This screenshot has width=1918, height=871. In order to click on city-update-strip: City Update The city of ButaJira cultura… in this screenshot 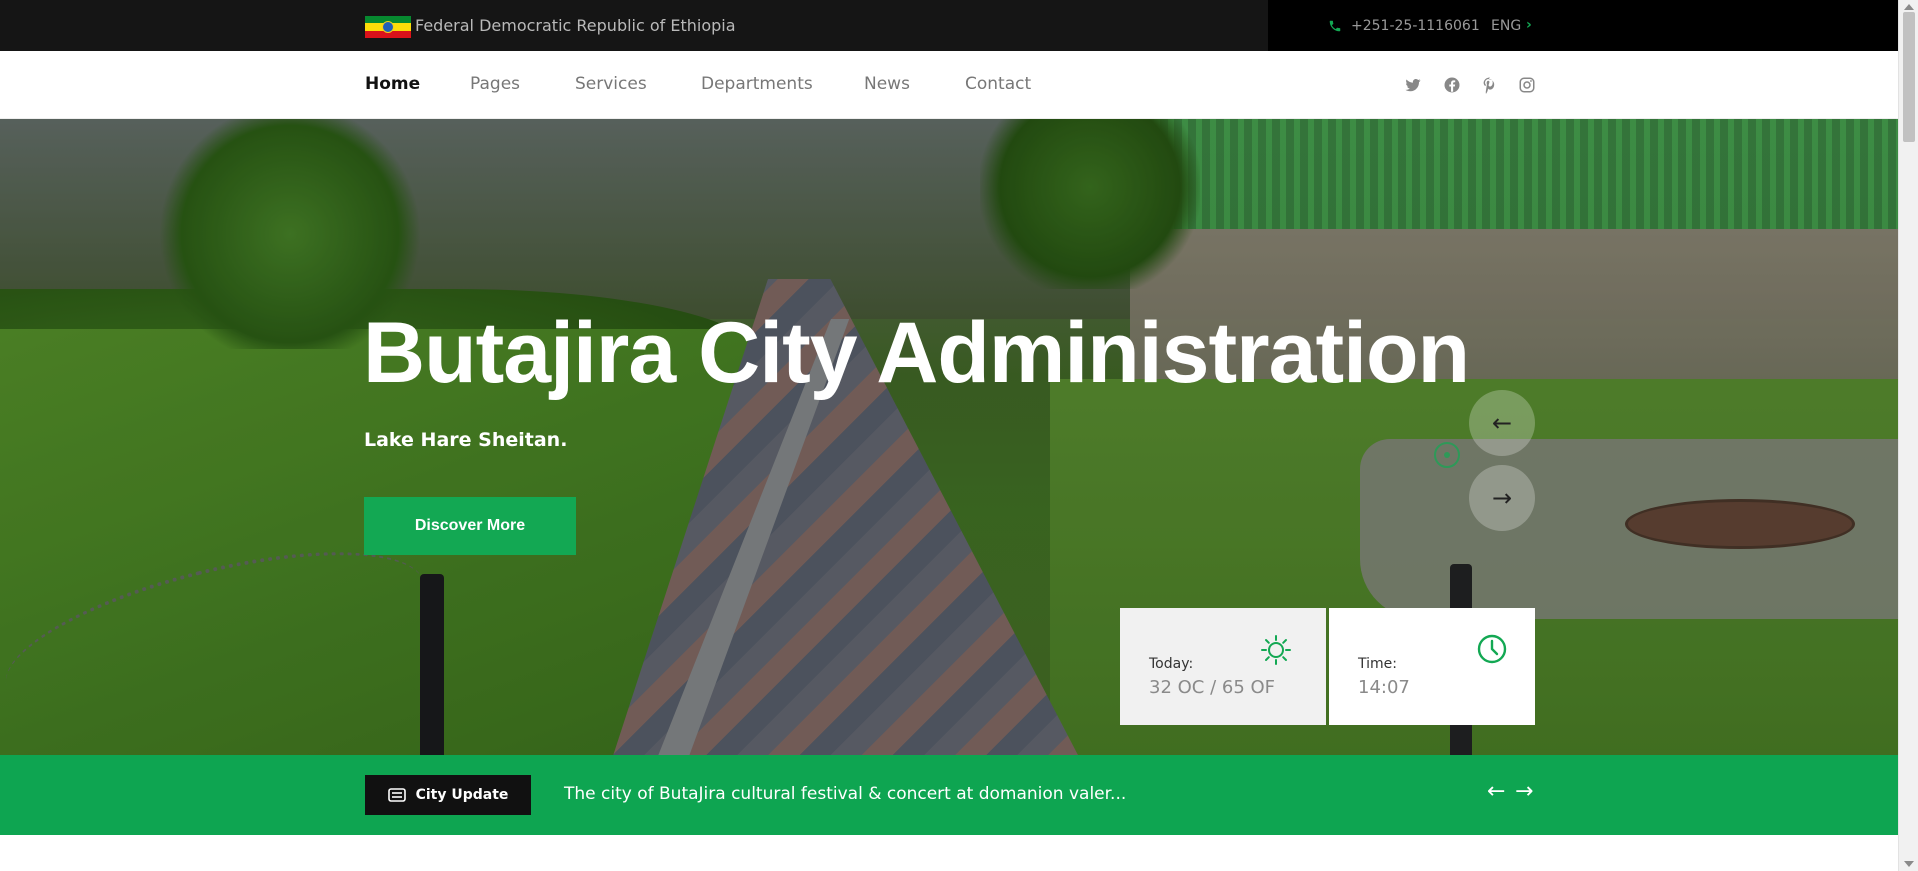, I will do `click(949, 795)`.